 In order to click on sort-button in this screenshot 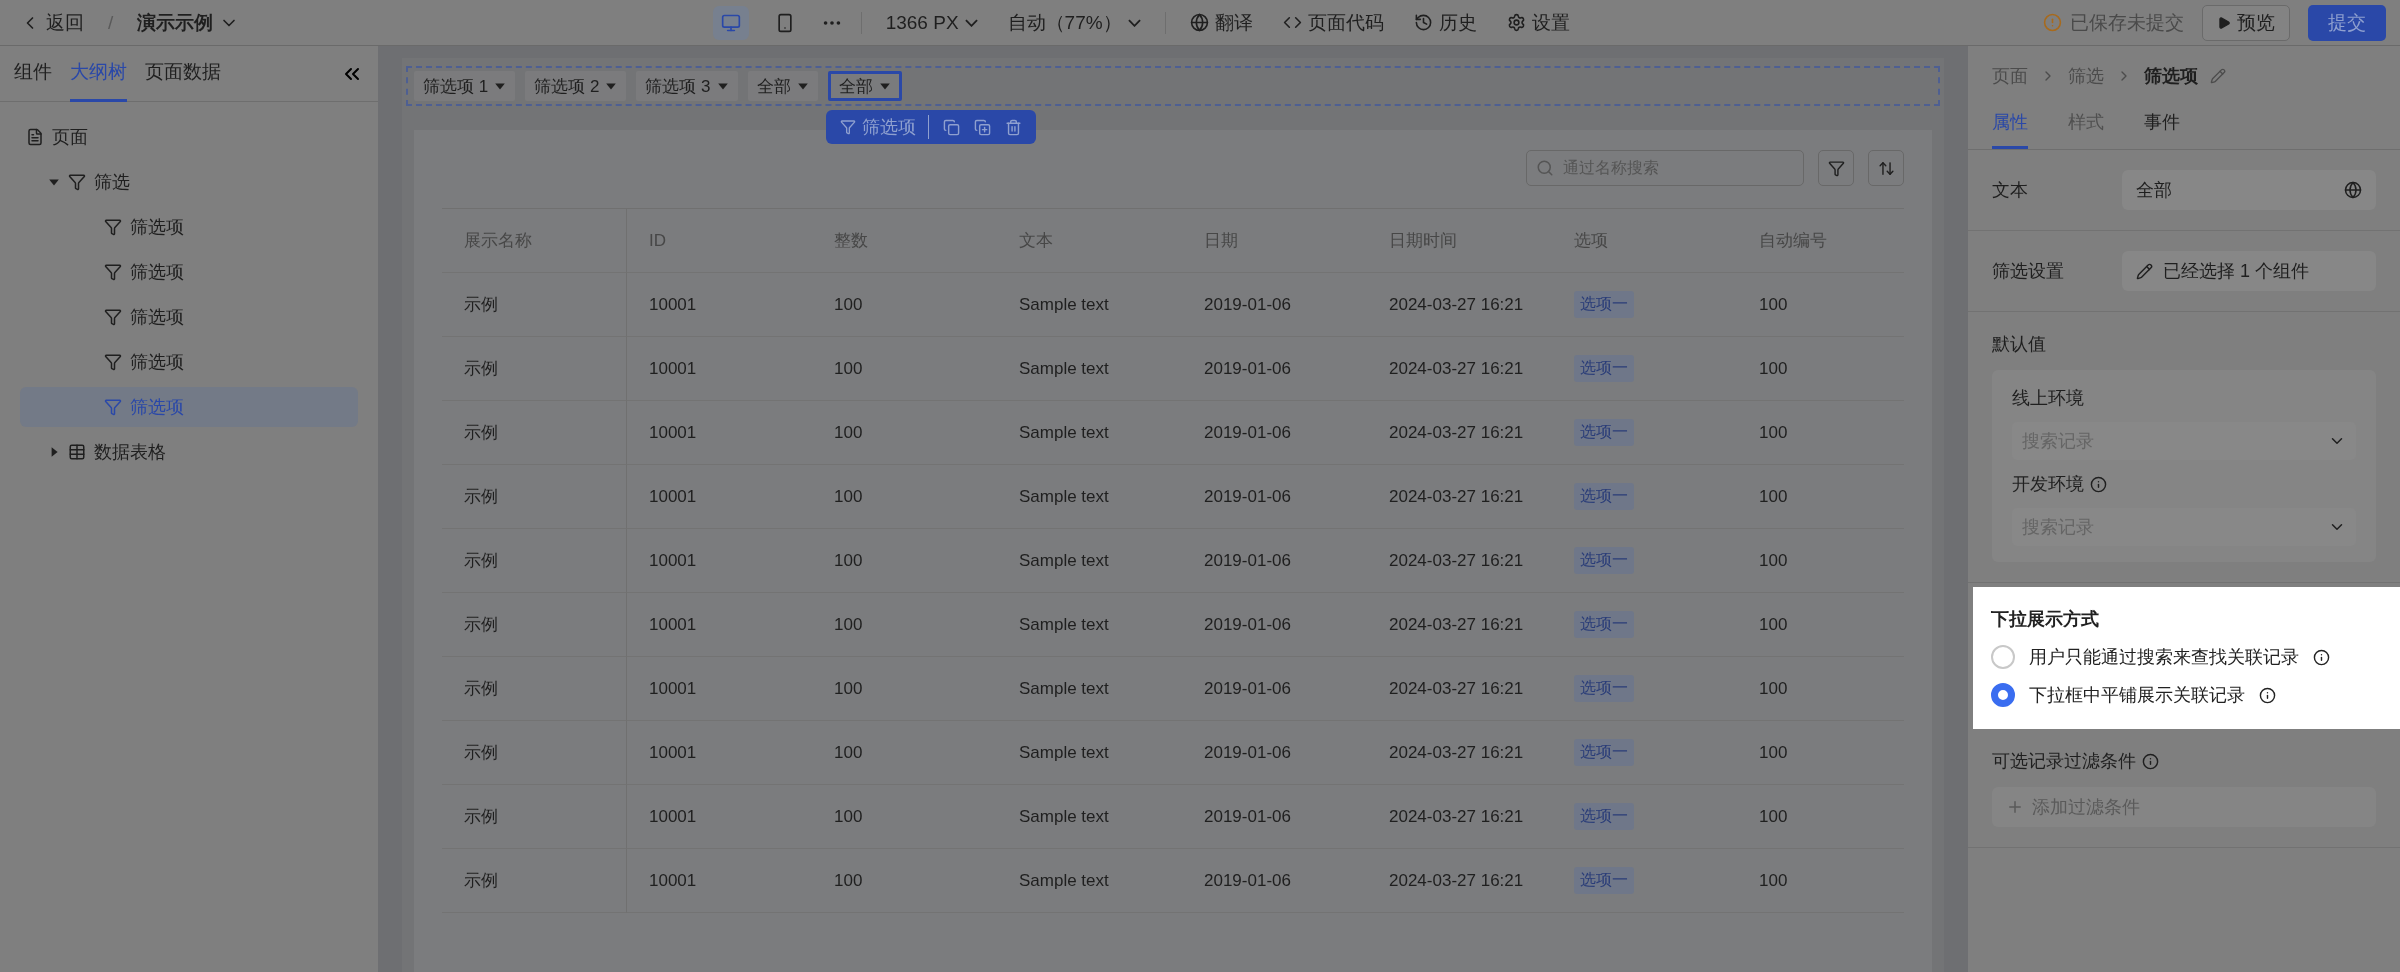, I will do `click(1886, 168)`.